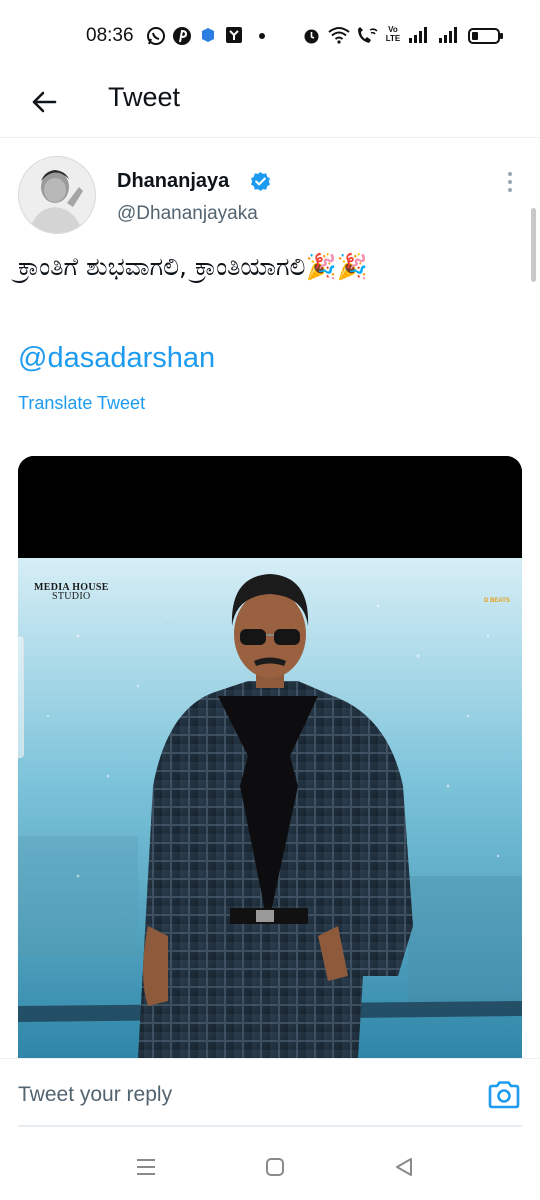  I want to click on menu-icon, so click(146, 1167).